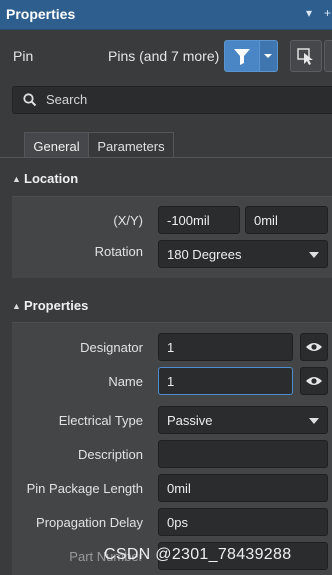 Image resolution: width=332 pixels, height=575 pixels. What do you see at coordinates (204, 254) in the screenshot?
I see `rotation-value: 180 Degrees` at bounding box center [204, 254].